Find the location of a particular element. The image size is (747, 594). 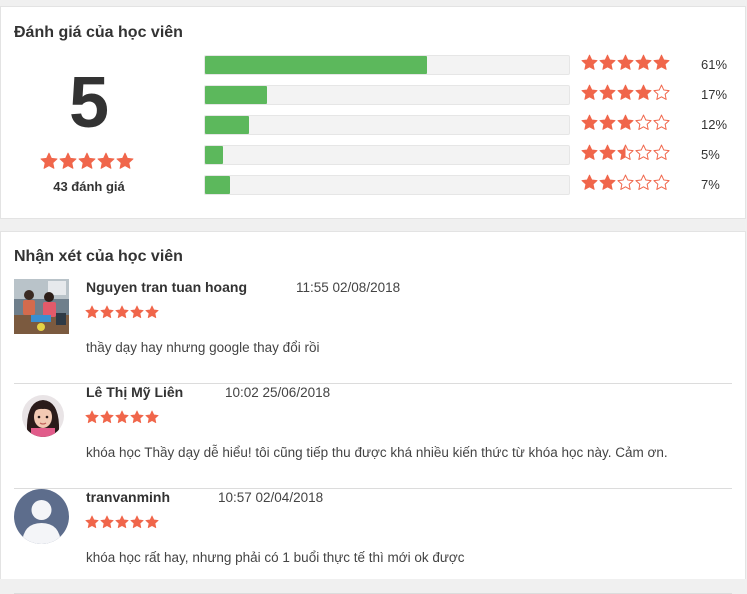

classroom-photo-icon is located at coordinates (41, 306).